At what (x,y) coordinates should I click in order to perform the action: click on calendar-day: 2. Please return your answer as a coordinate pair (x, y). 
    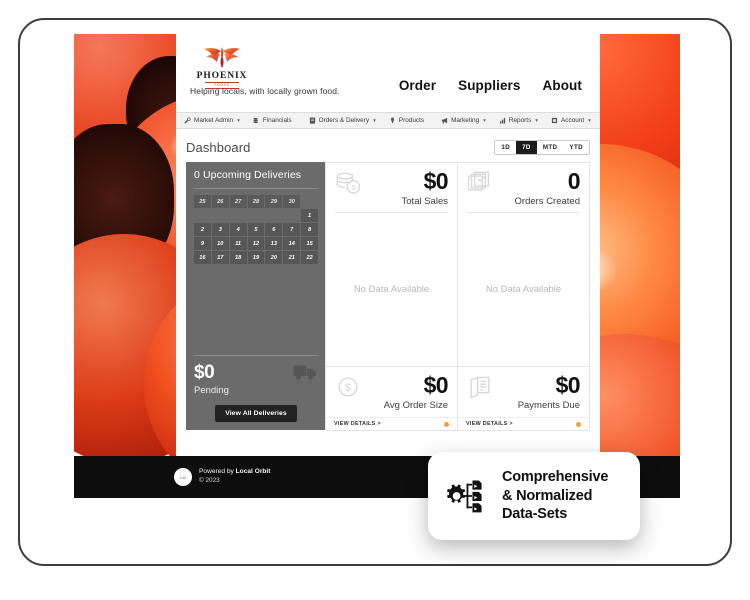
    Looking at the image, I should click on (202, 229).